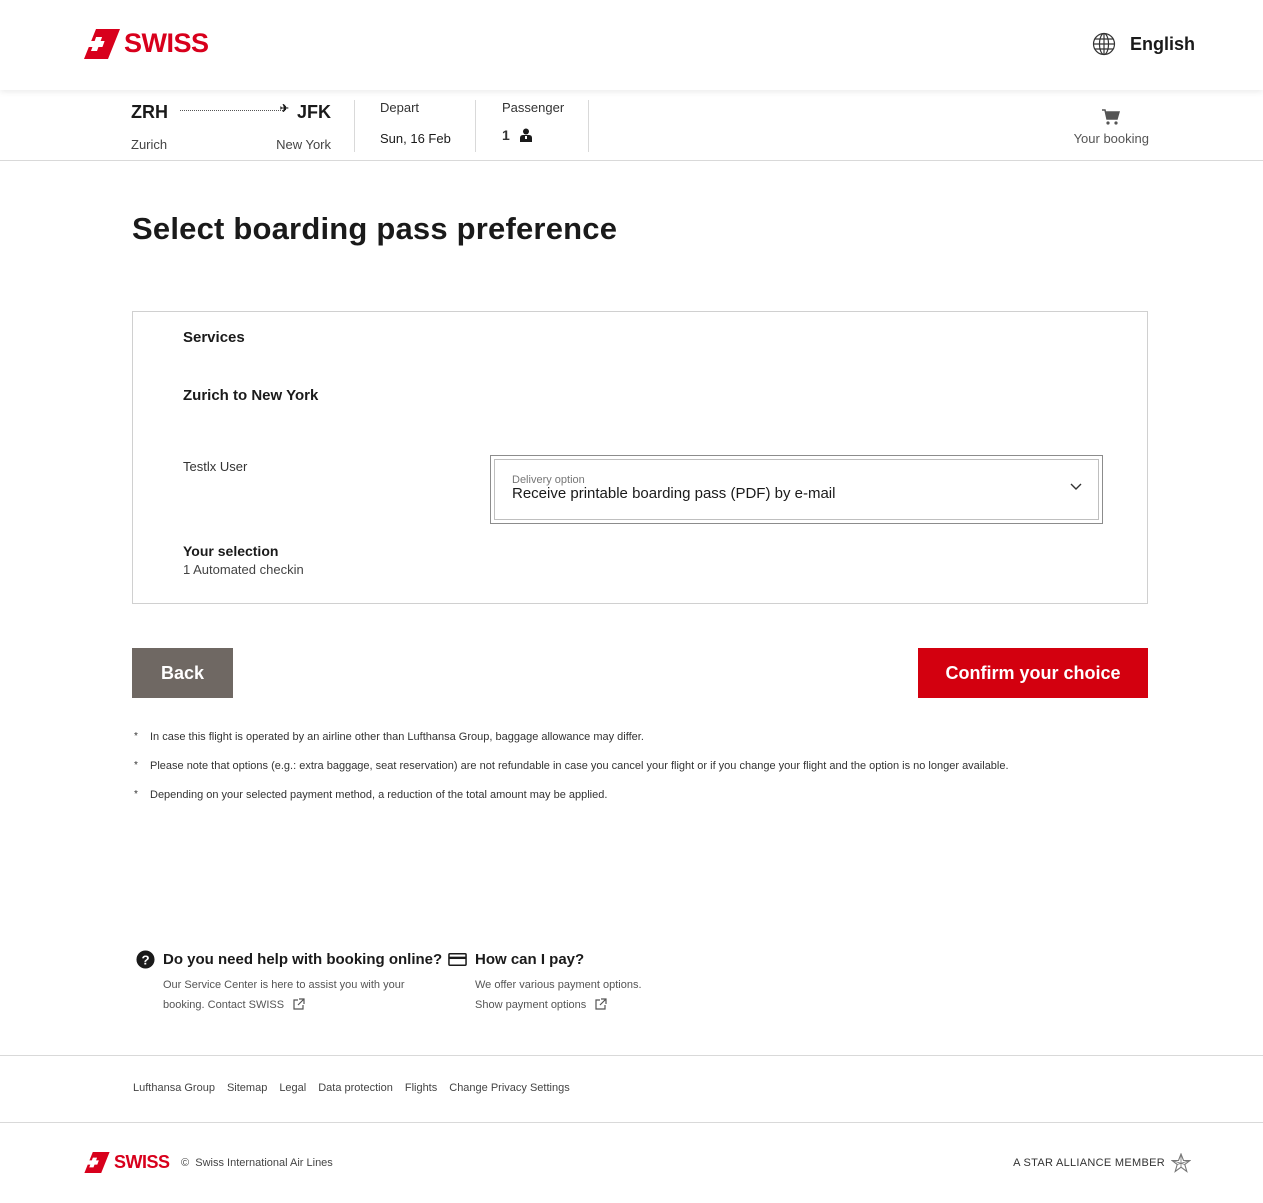 This screenshot has height=1203, width=1263. What do you see at coordinates (509, 1088) in the screenshot?
I see `footer-link-privacy-settings: Change Privacy Settings` at bounding box center [509, 1088].